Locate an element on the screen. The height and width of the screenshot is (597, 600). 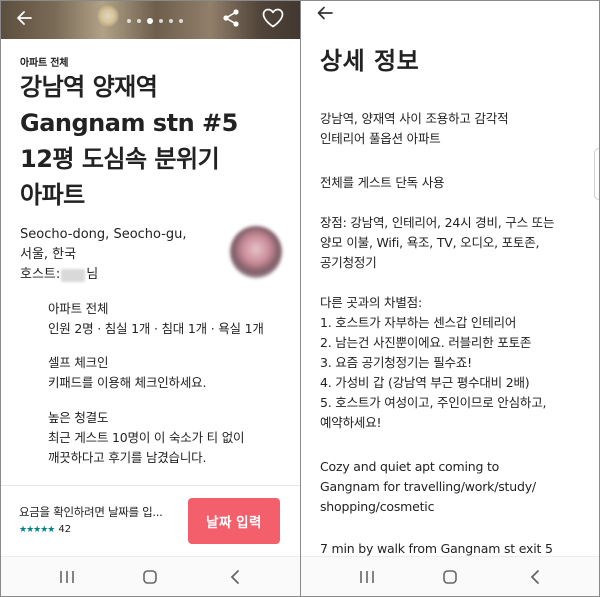
feature-desc: 키패드를 이용해 체크인하세요. is located at coordinates (127, 382).